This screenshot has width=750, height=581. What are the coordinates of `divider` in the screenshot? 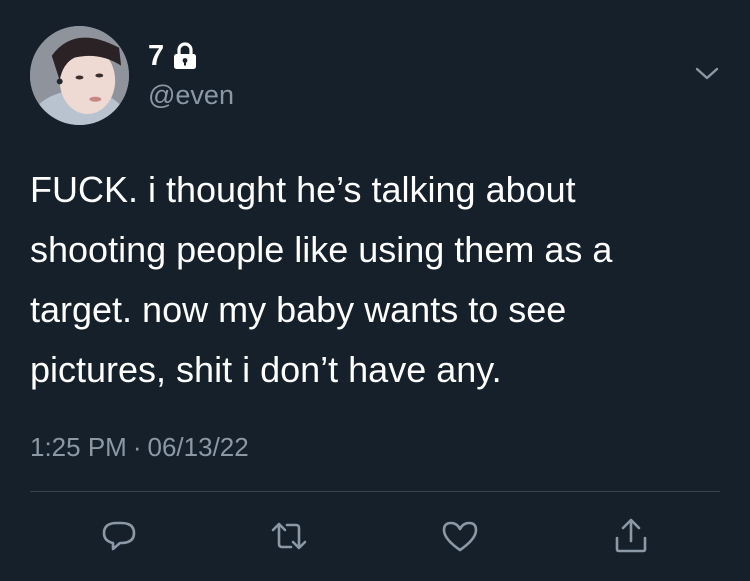 It's located at (375, 491).